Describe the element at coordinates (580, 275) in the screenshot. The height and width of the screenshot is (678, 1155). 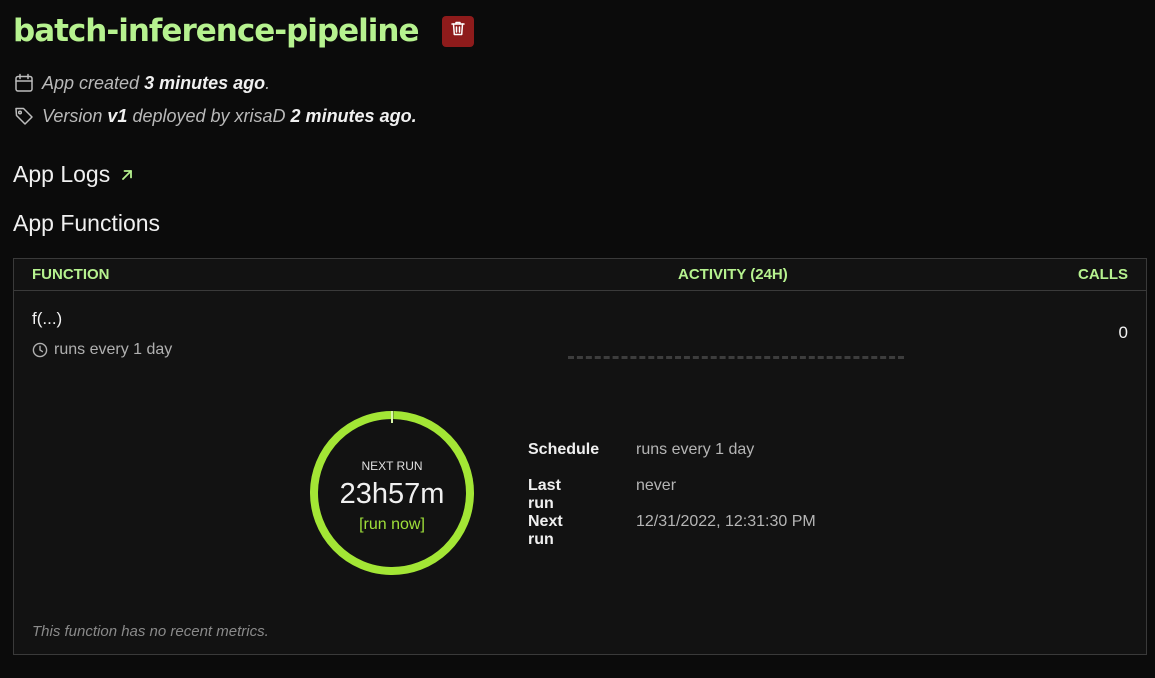
I see `table-header: FUNCTION ACTIVITY (24H) CALLS` at that location.